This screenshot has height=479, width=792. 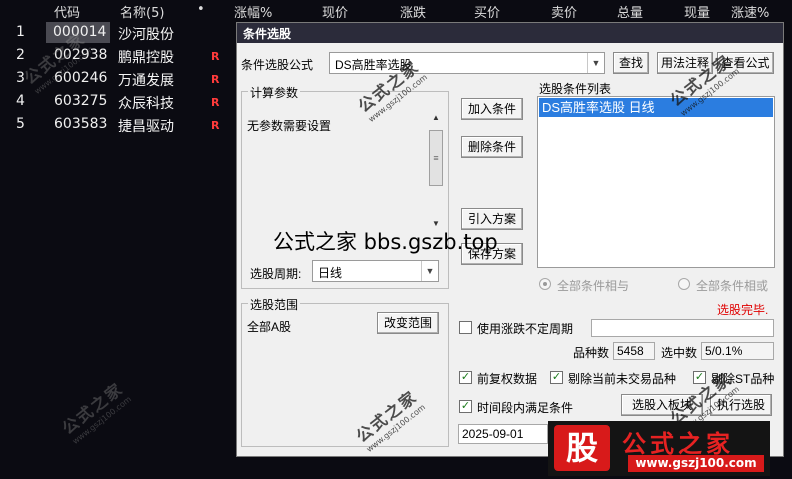 I want to click on stock-name: 鹏鼎控股, so click(x=146, y=58).